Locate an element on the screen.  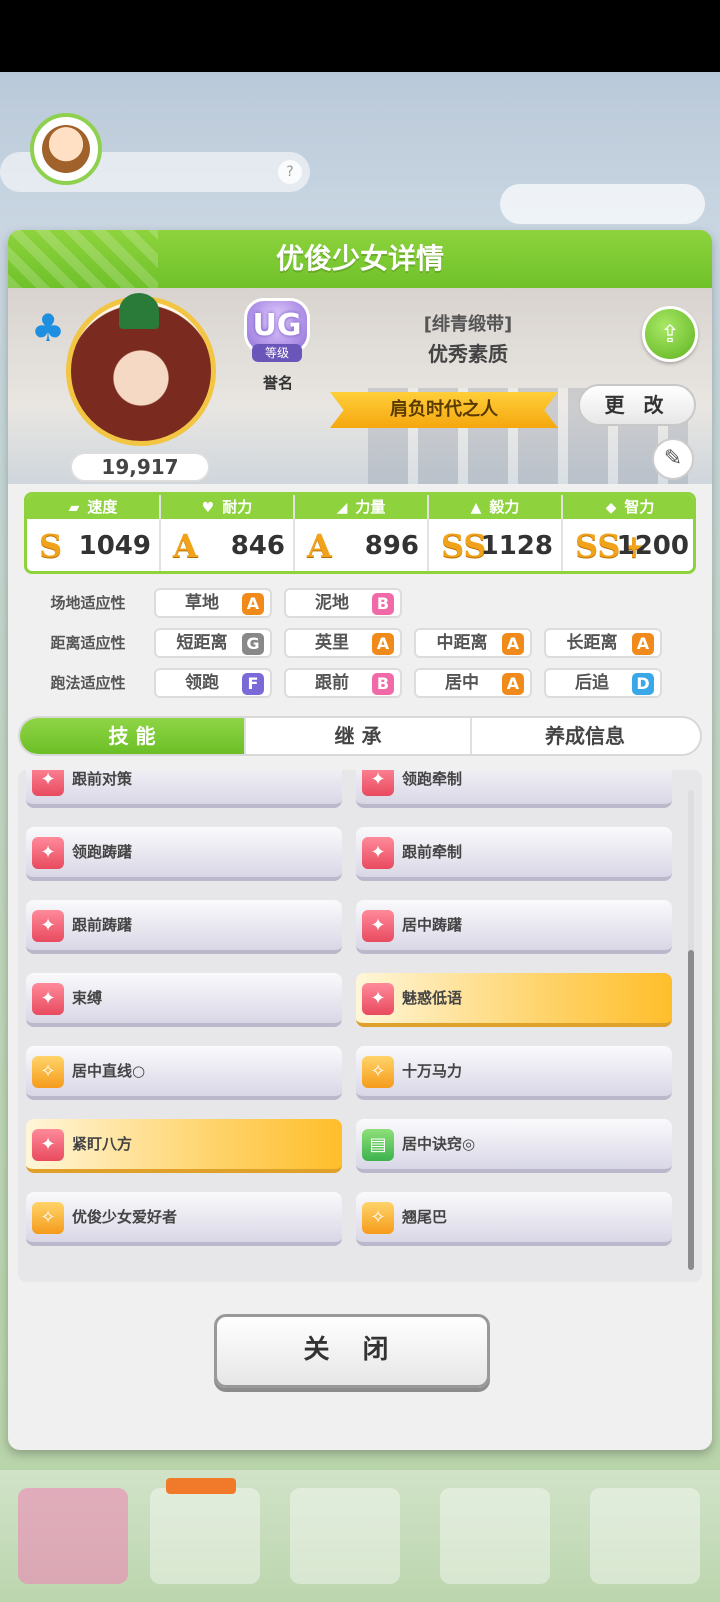
stat-stamina: ♥ 耐力 A 846 is located at coordinates (228, 533).